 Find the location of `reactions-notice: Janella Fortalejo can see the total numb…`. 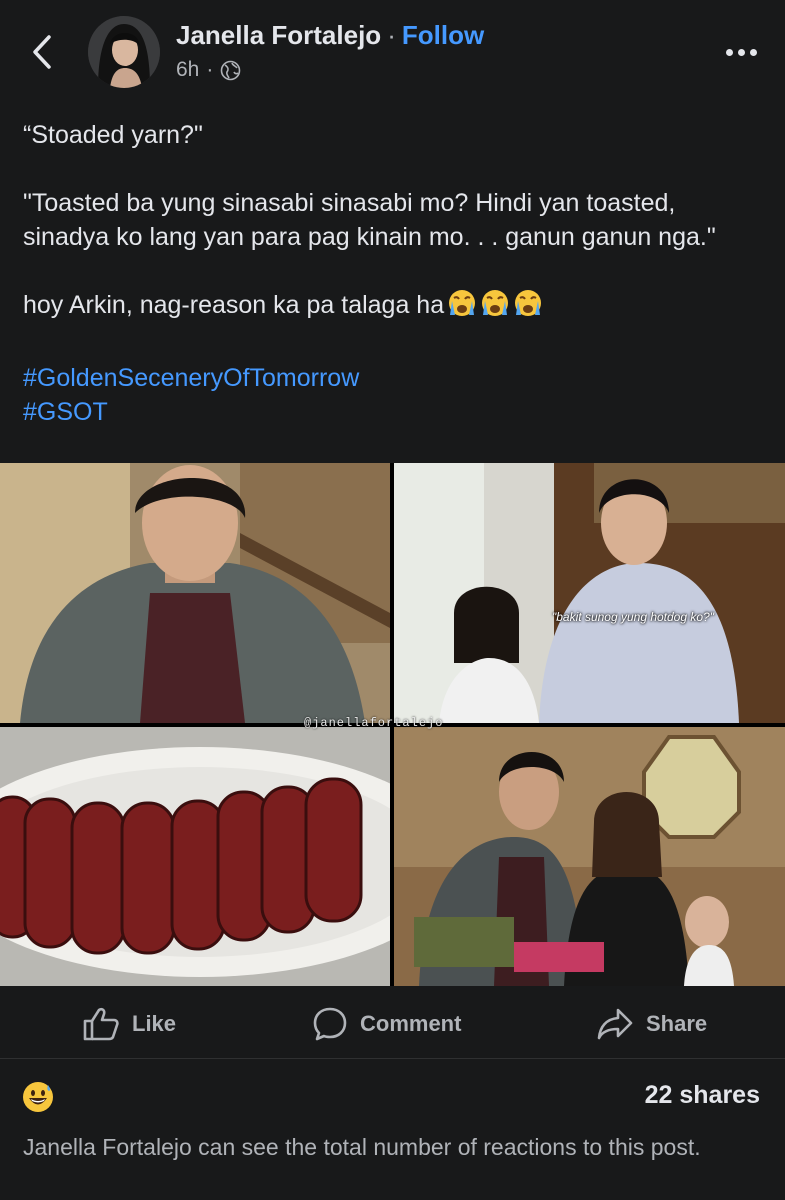

reactions-notice: Janella Fortalejo can see the total numb… is located at coordinates (362, 1147).